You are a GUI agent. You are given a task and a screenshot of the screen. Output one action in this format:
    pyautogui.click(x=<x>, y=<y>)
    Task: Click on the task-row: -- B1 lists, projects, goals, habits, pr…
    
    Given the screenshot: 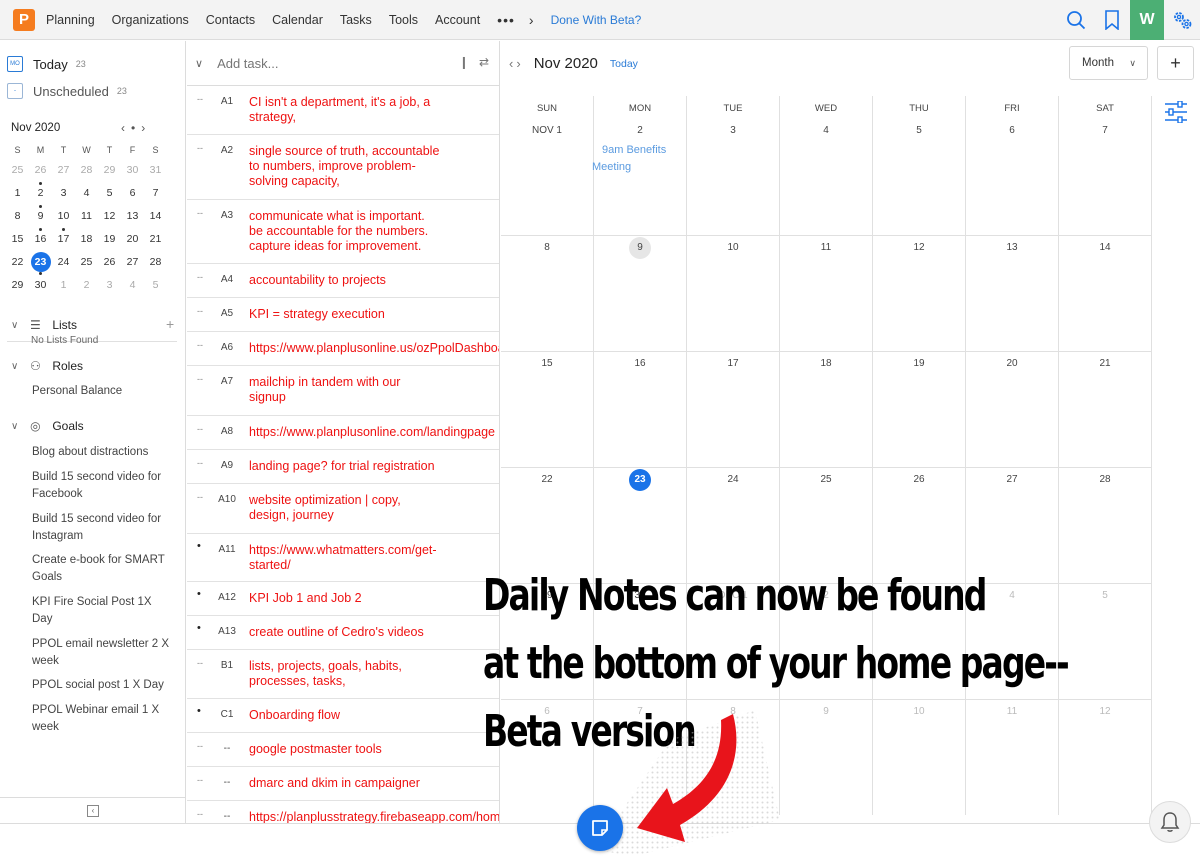 What is the action you would take?
    pyautogui.click(x=343, y=674)
    